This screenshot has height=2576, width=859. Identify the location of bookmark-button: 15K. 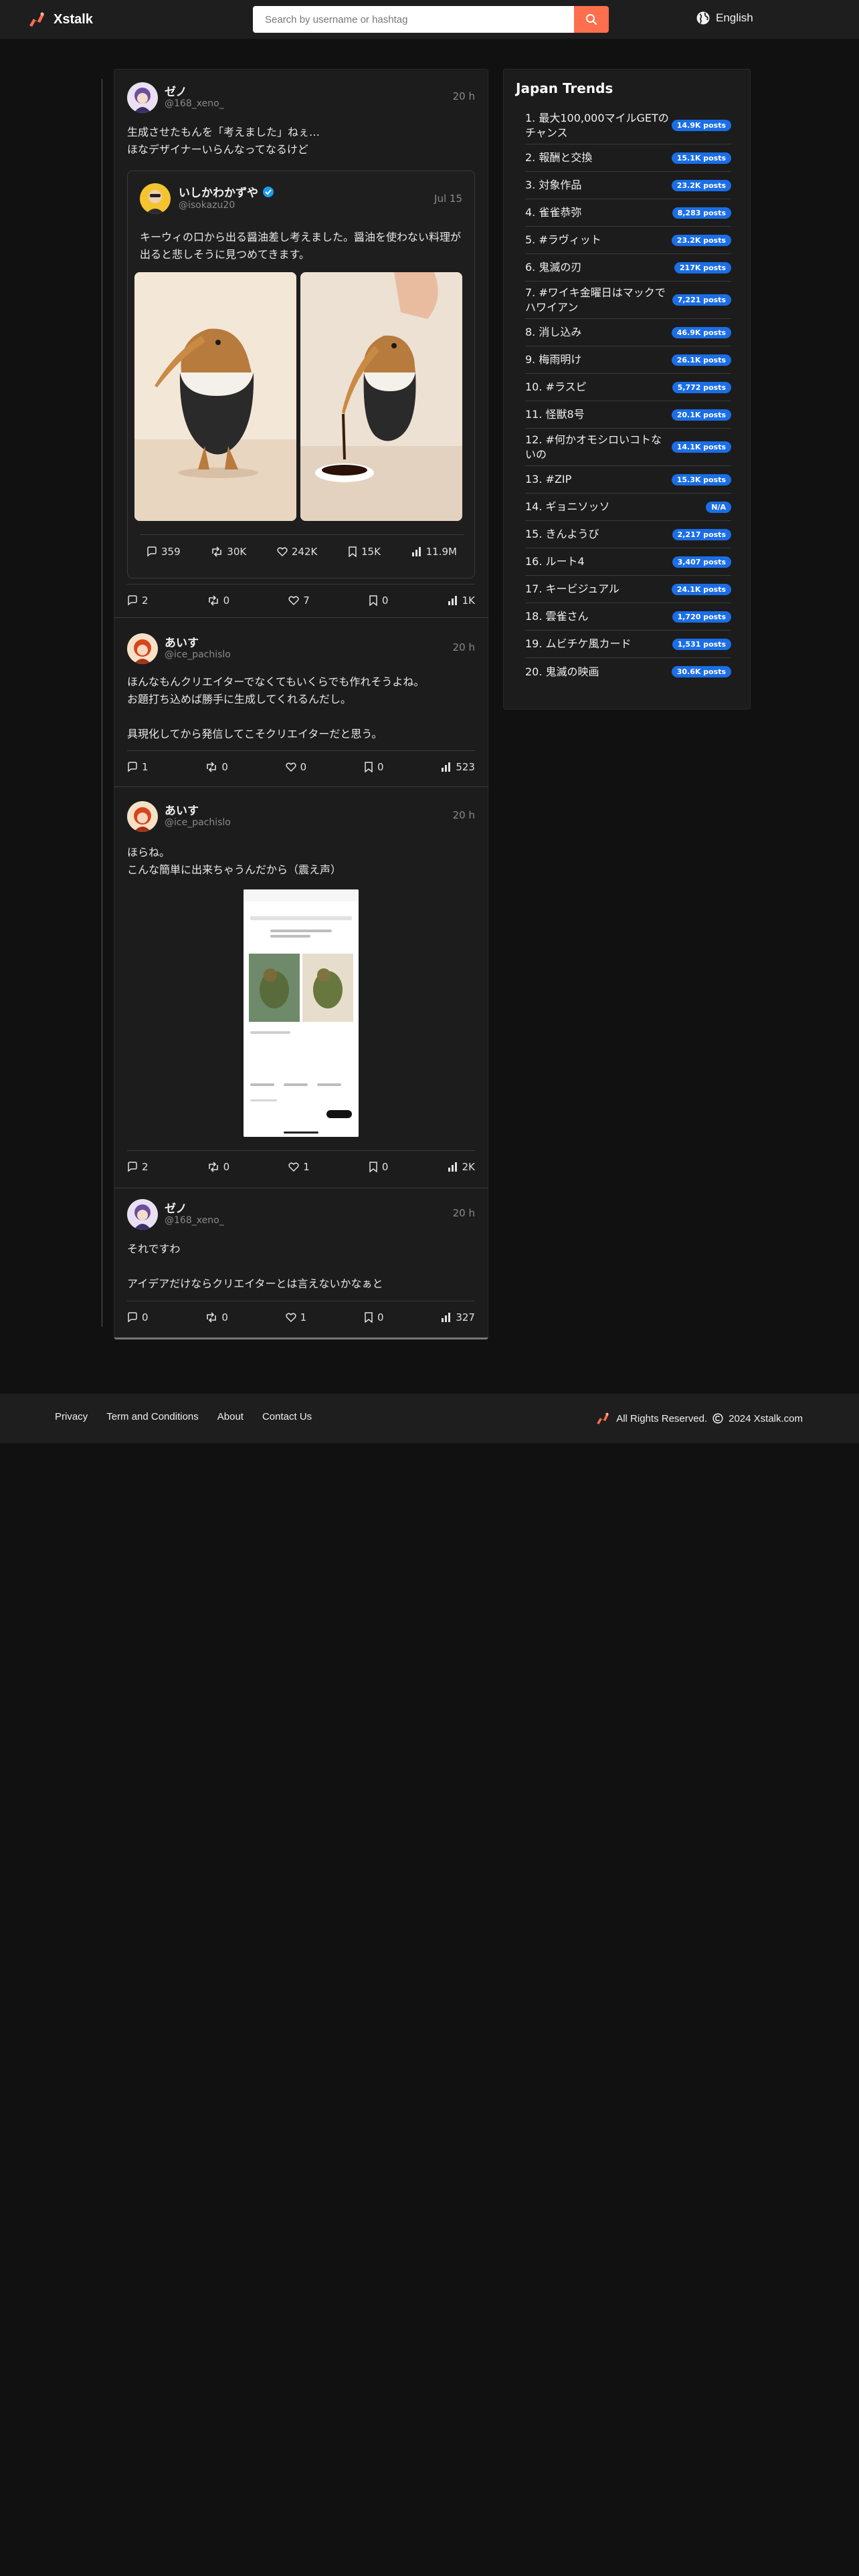
(364, 552).